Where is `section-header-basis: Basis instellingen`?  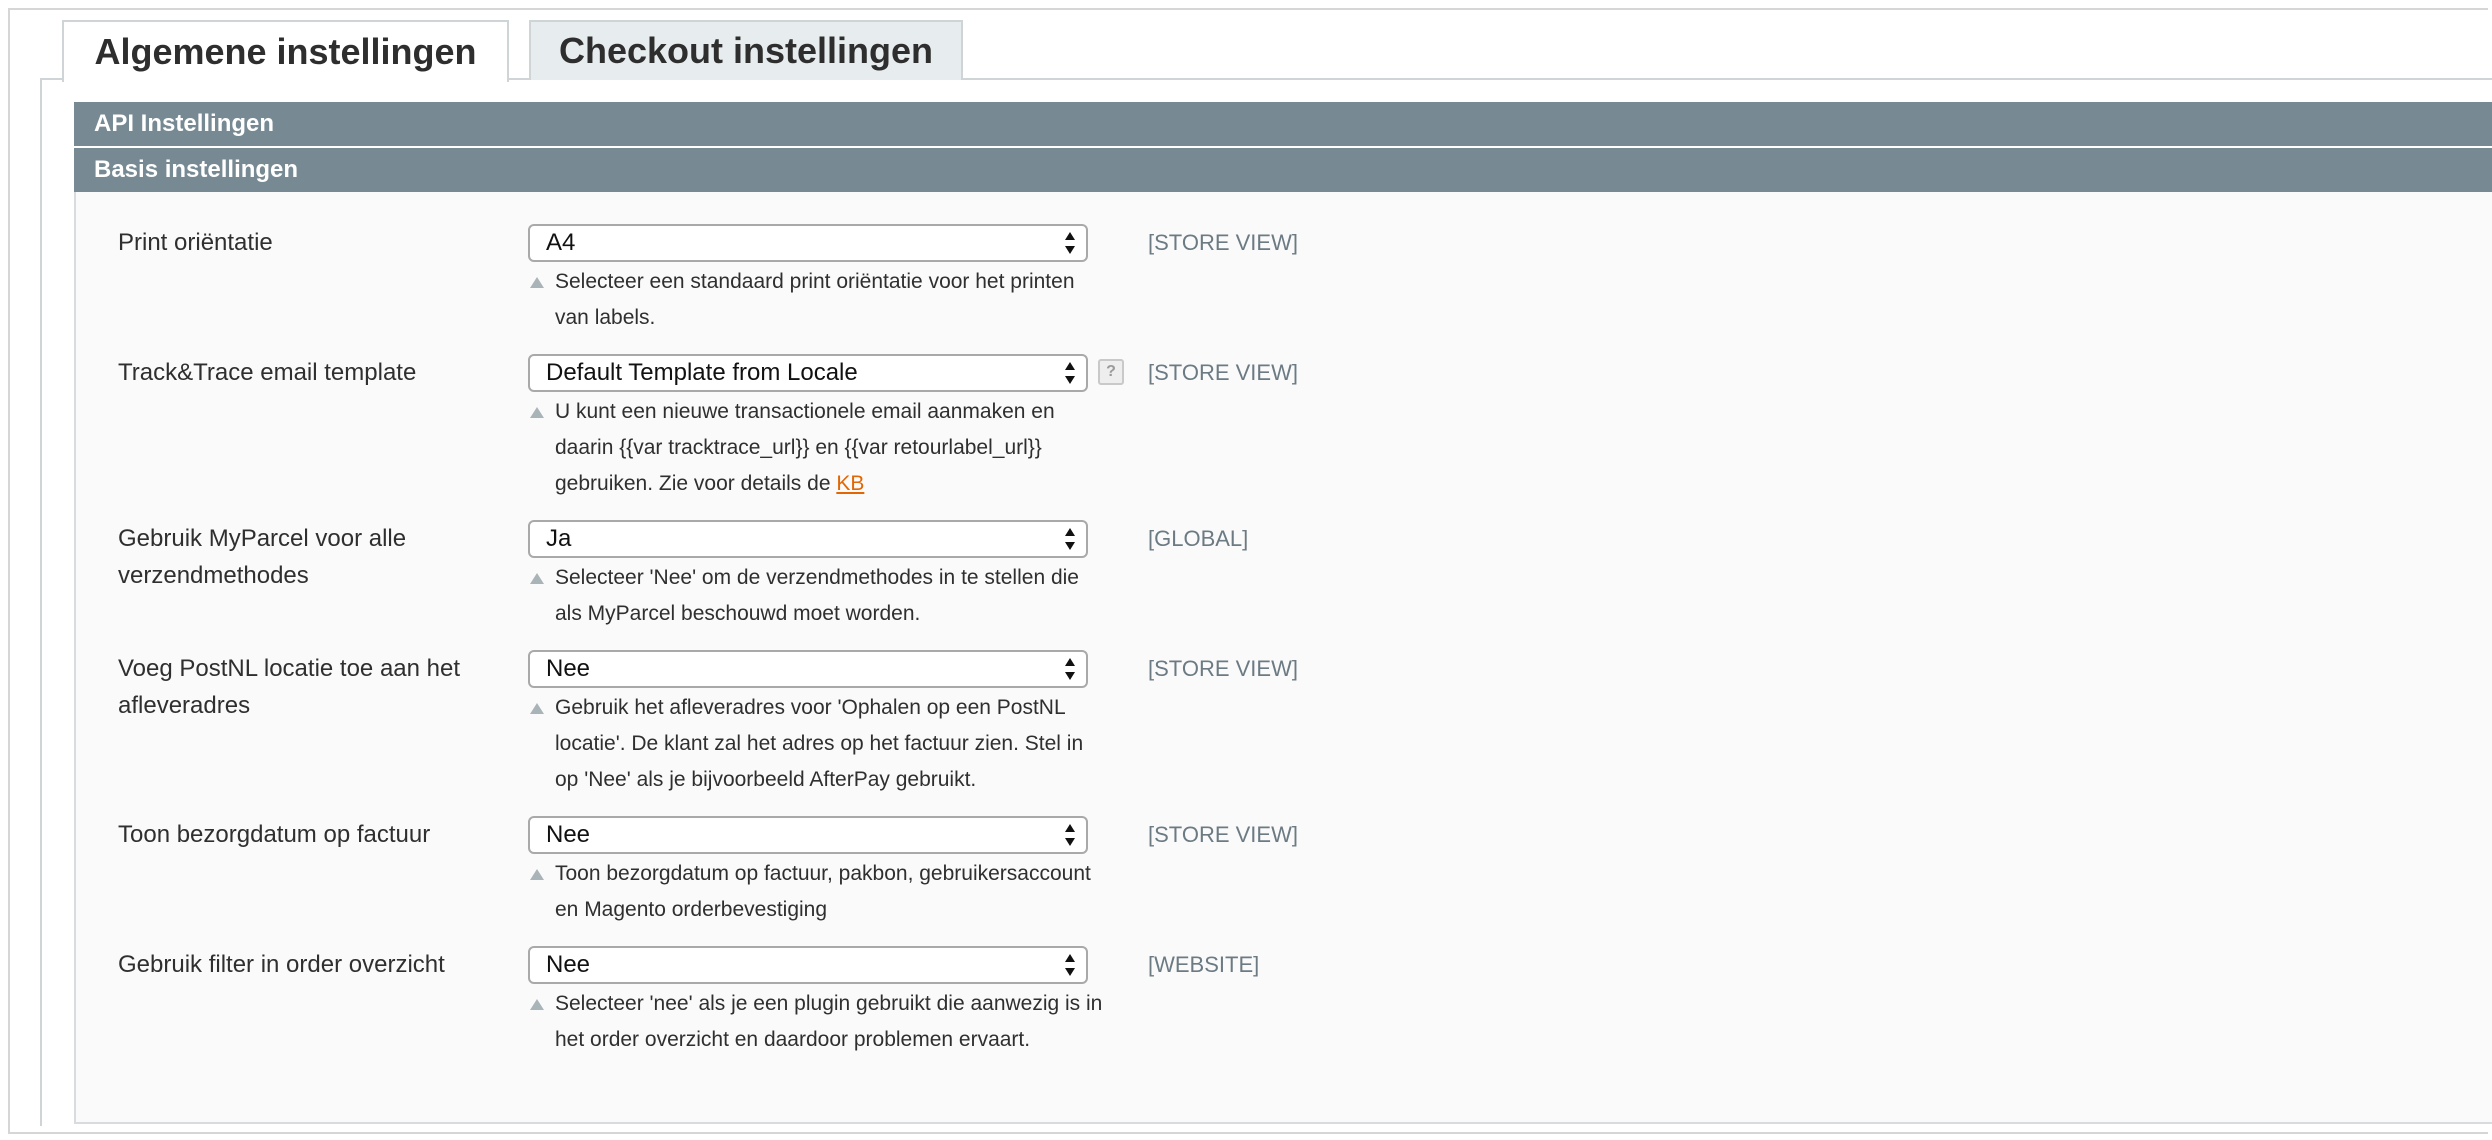
section-header-basis: Basis instellingen is located at coordinates (1283, 170).